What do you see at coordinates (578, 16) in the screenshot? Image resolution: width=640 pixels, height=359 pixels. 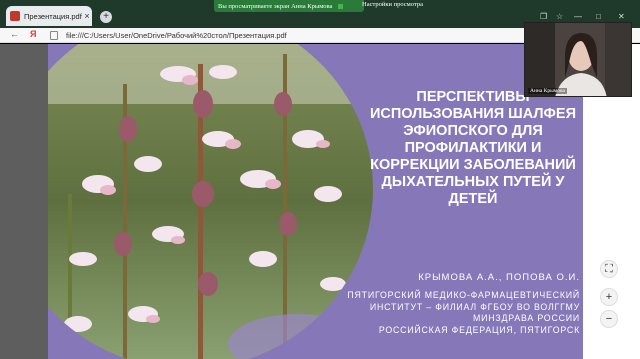 I see `minimize-icon: —` at bounding box center [578, 16].